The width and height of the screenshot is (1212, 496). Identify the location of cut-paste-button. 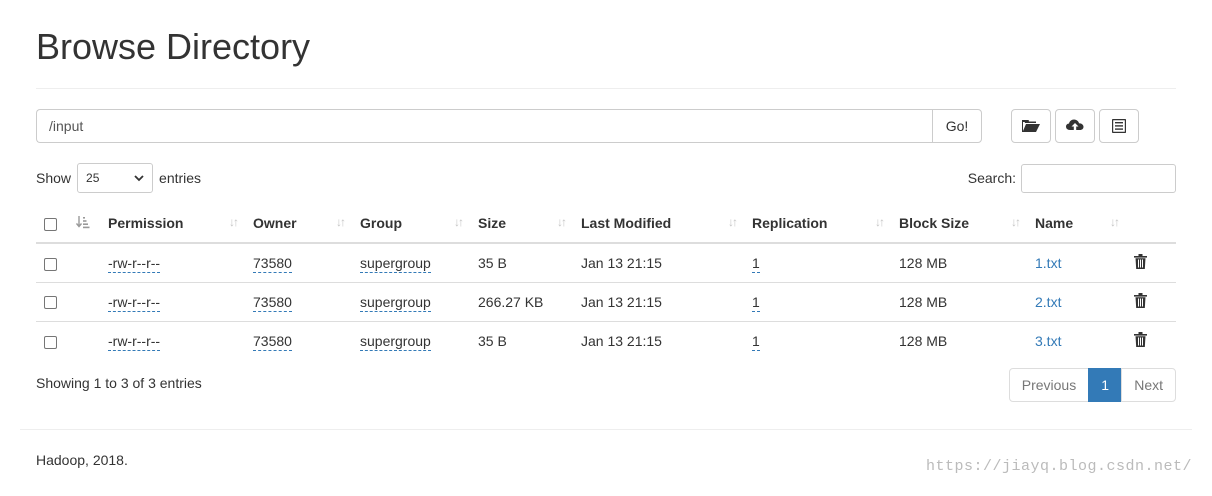
(1119, 126).